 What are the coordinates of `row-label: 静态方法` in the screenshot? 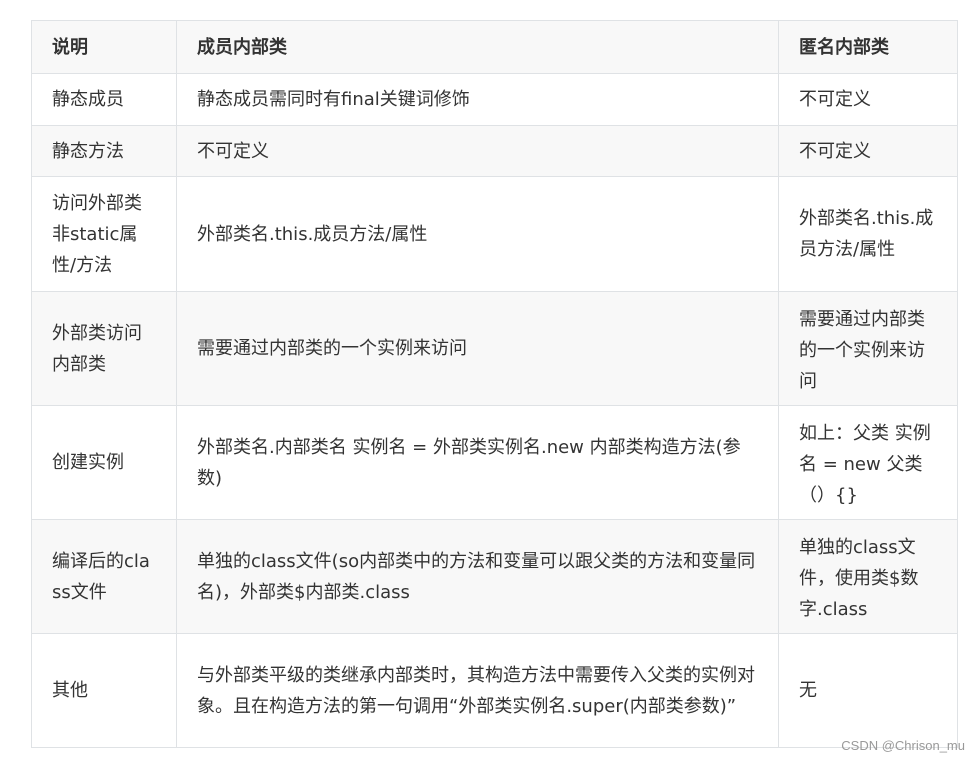 It's located at (104, 151).